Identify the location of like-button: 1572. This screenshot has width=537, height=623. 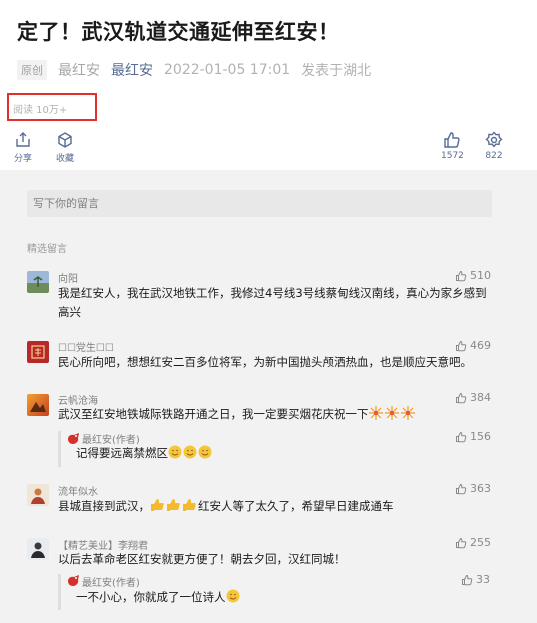
(452, 146).